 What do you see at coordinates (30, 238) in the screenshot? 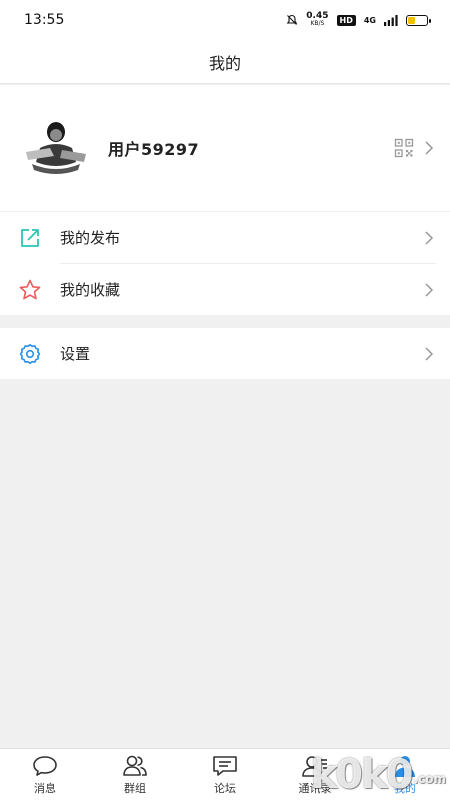
I see `share-external-icon` at bounding box center [30, 238].